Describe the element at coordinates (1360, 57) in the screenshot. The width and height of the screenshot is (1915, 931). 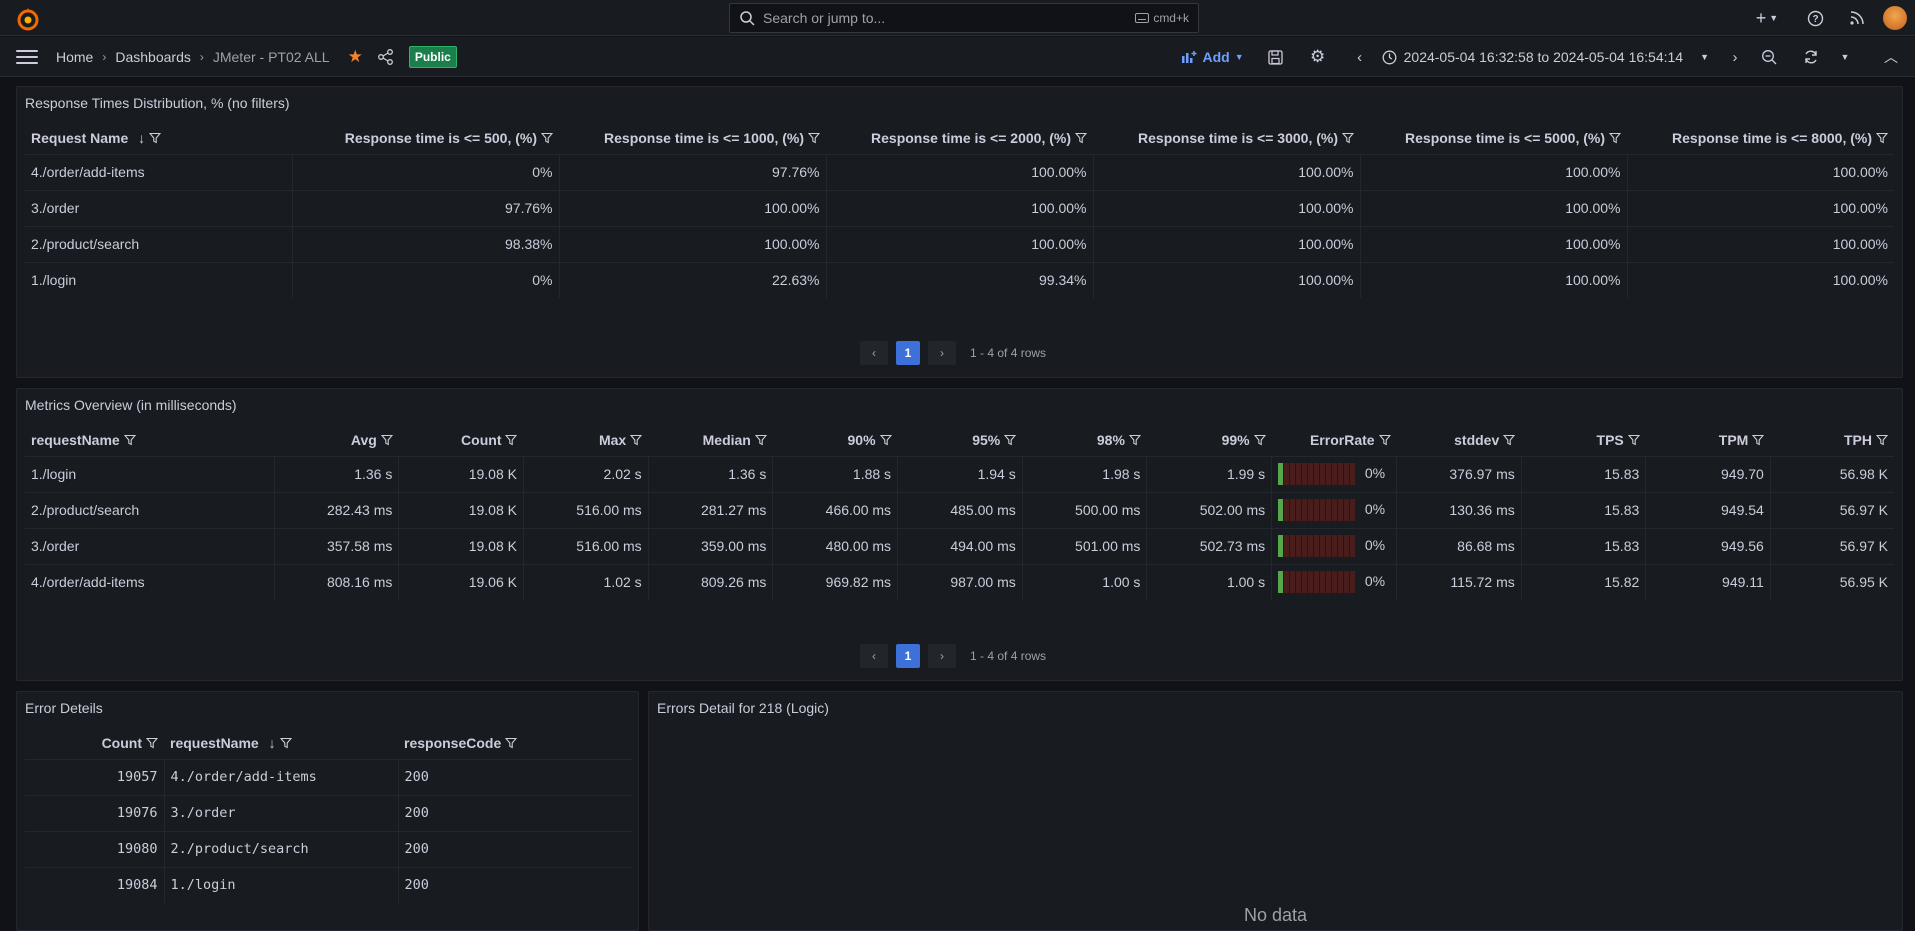
I see `time-back-button: ‹` at that location.